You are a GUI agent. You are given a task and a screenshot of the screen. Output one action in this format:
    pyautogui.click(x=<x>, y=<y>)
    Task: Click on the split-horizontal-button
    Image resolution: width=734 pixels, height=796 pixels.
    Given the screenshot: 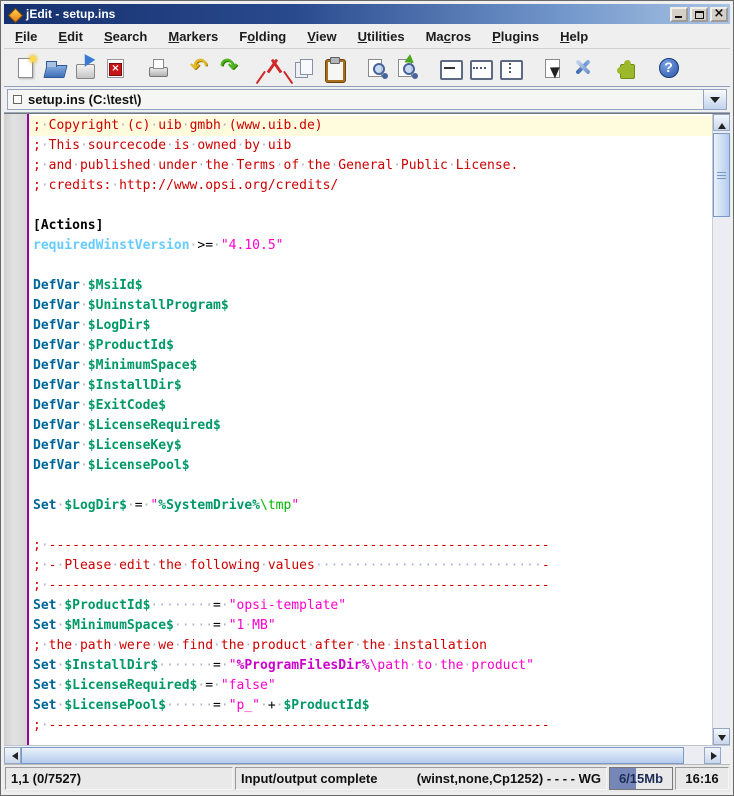 What is the action you would take?
    pyautogui.click(x=479, y=67)
    